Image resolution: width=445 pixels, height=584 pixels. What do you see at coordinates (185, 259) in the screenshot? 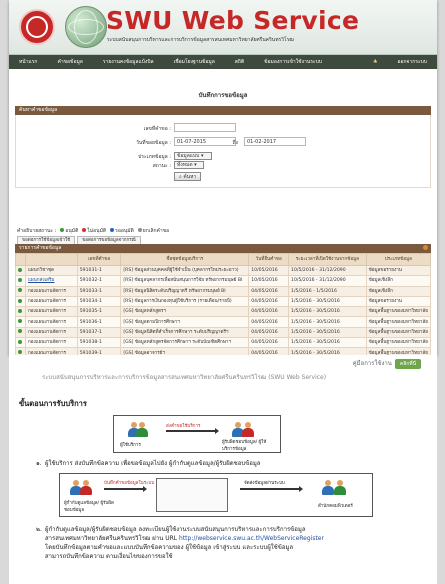
I see `col-header-service: ชื่อชุดข้อมูลบริการ` at bounding box center [185, 259].